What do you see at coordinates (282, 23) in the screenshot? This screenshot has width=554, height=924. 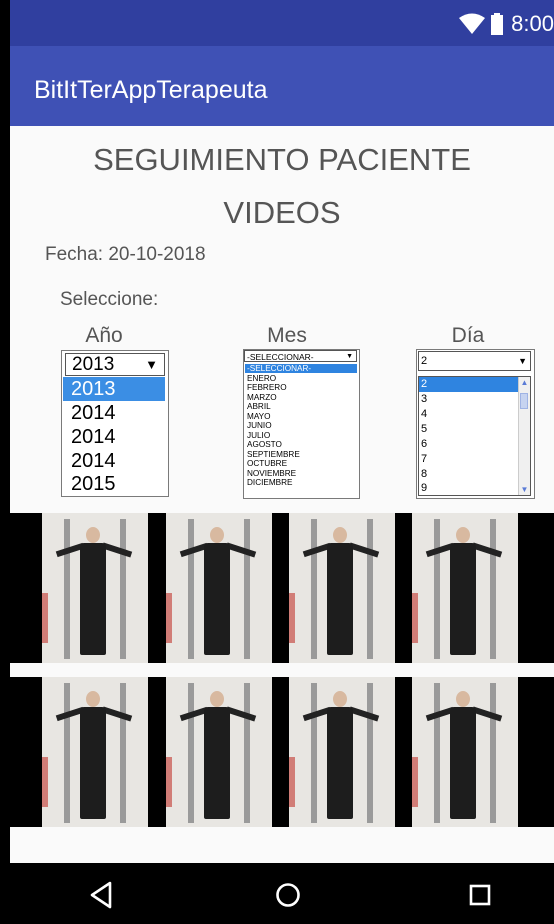 I see `status-bar: 8:00` at bounding box center [282, 23].